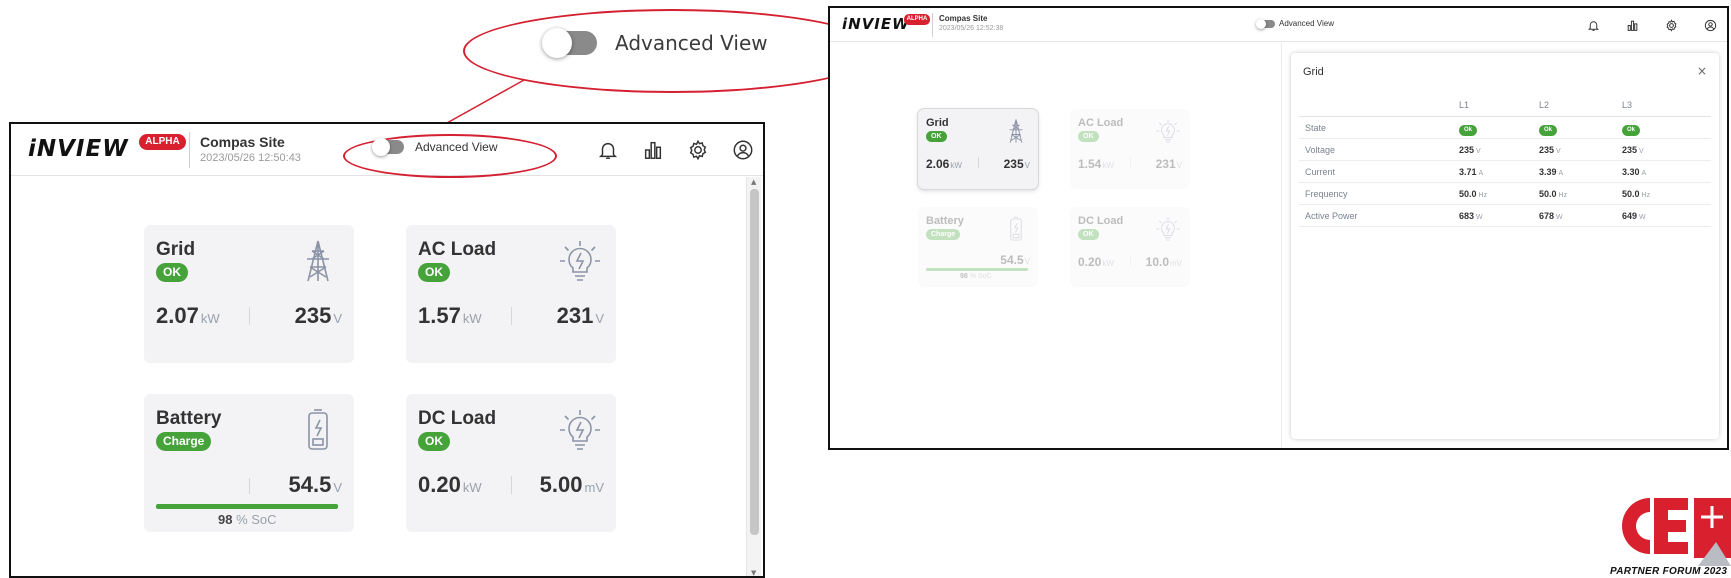 The height and width of the screenshot is (578, 1731). I want to click on table-cell: 683 W, so click(1471, 216).